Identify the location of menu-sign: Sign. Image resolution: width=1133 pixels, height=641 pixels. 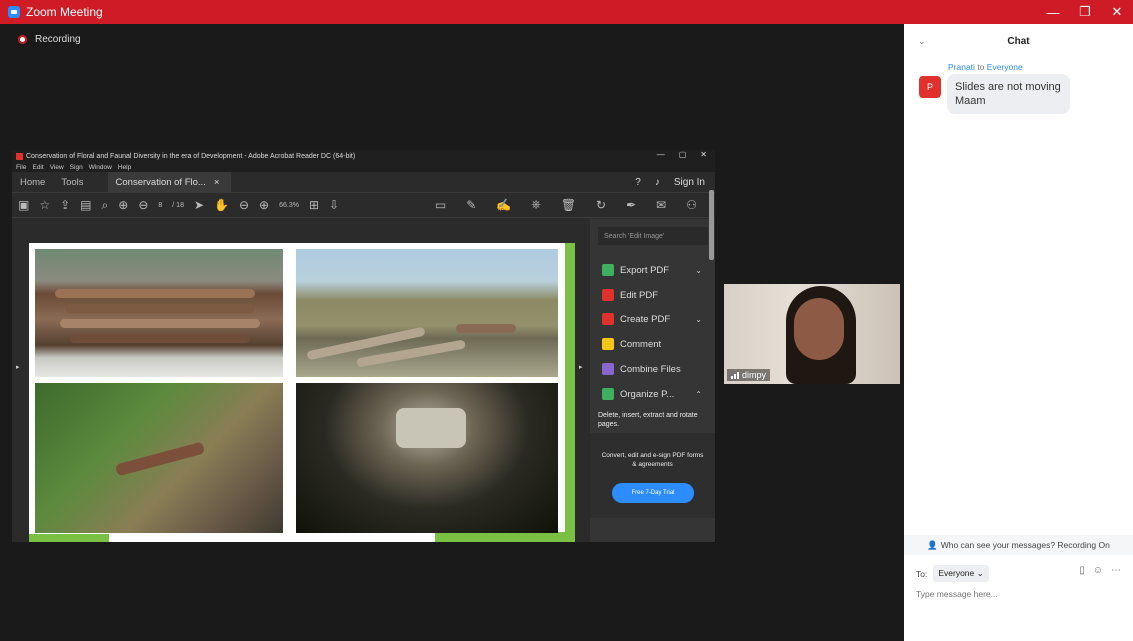
(76, 167).